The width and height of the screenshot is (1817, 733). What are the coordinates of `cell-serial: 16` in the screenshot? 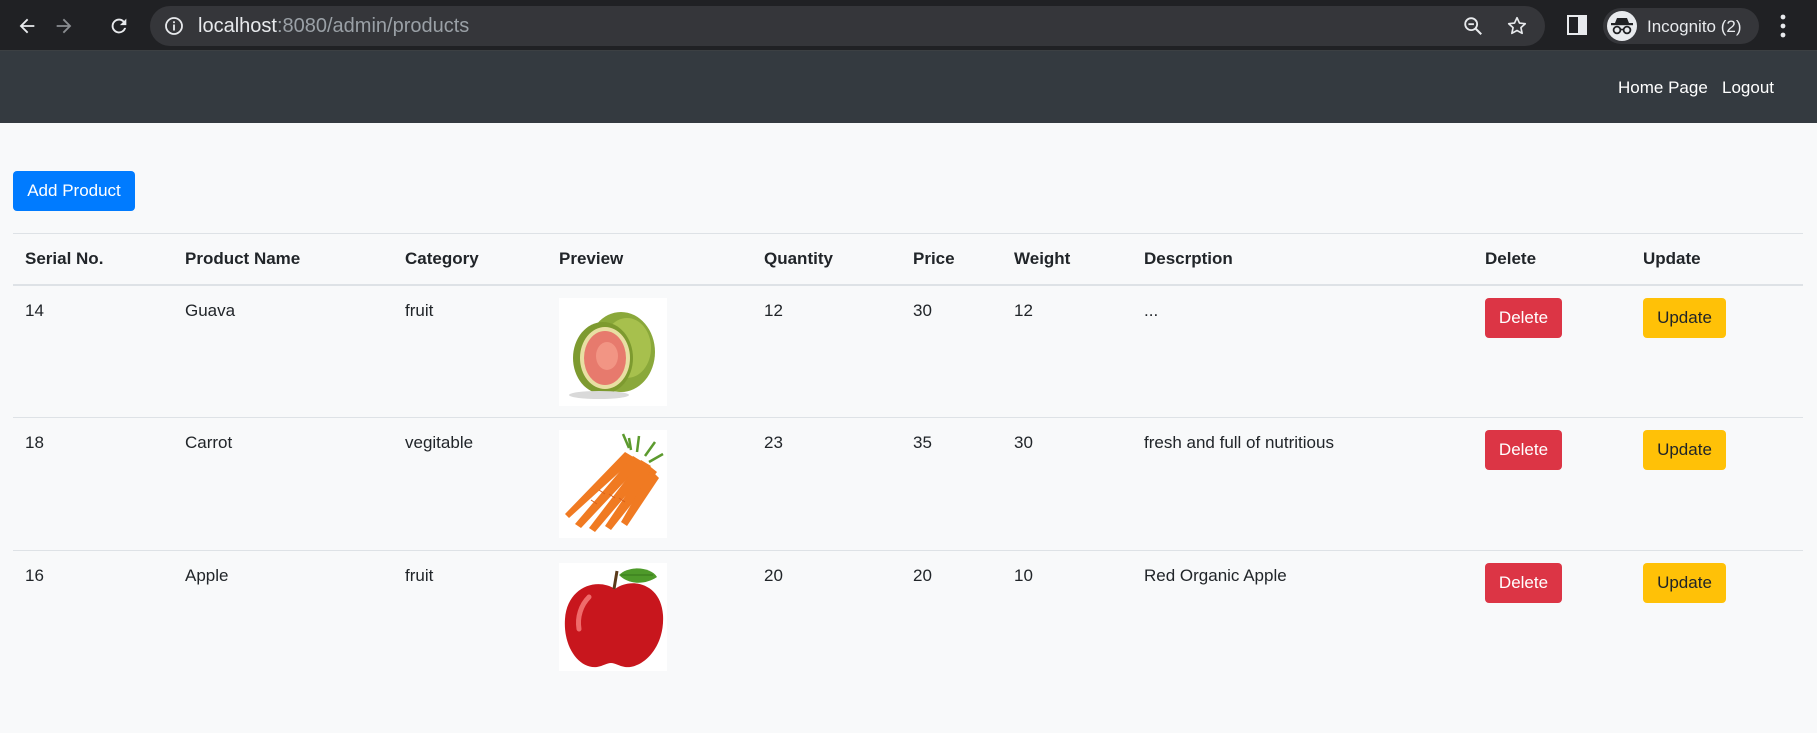 It's located at (93, 617).